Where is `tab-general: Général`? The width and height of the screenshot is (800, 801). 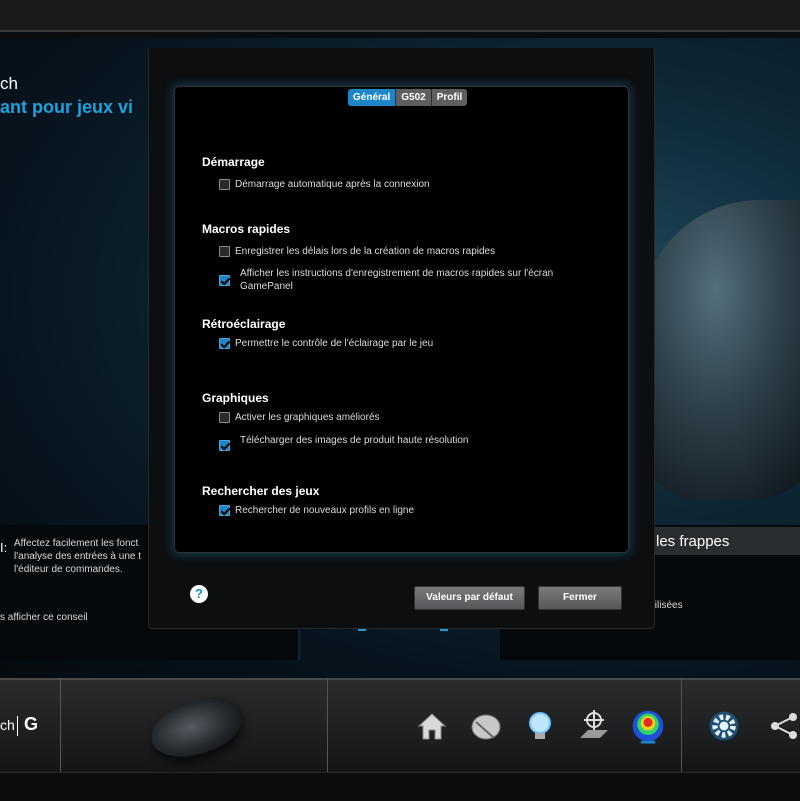 tab-general: Général is located at coordinates (372, 97).